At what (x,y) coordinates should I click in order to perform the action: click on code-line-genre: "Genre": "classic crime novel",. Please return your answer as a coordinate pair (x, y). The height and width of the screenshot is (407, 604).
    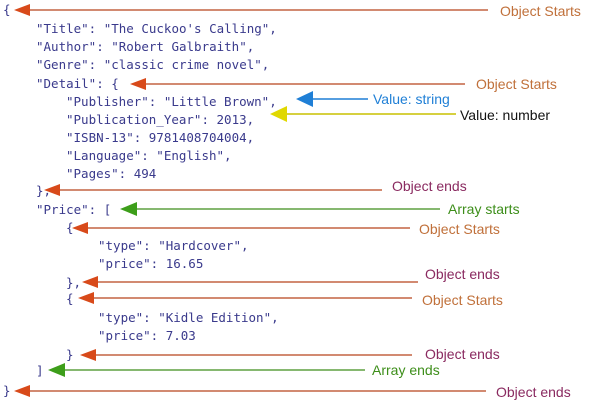
    Looking at the image, I should click on (153, 64).